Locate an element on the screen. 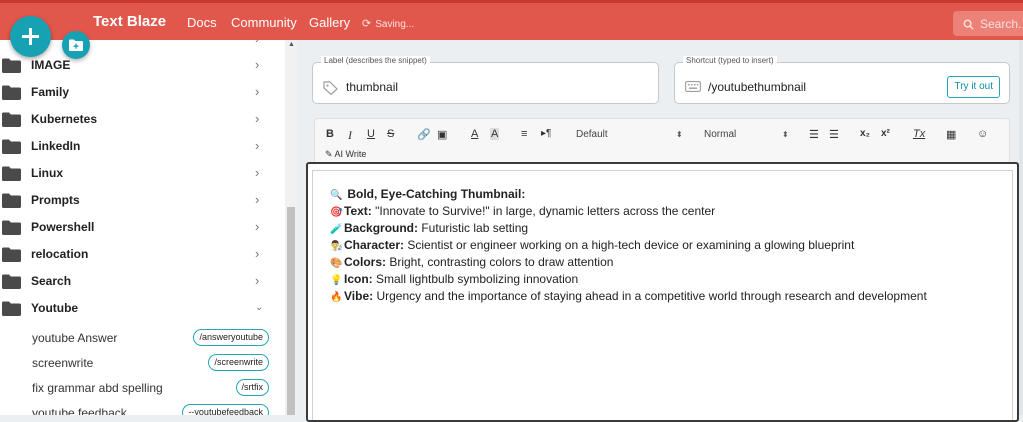 The width and height of the screenshot is (1023, 422). strikethrough-button: S is located at coordinates (390, 134).